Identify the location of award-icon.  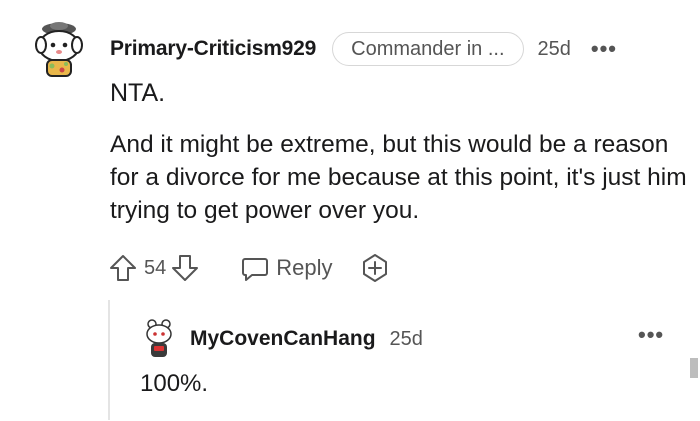
(374, 268).